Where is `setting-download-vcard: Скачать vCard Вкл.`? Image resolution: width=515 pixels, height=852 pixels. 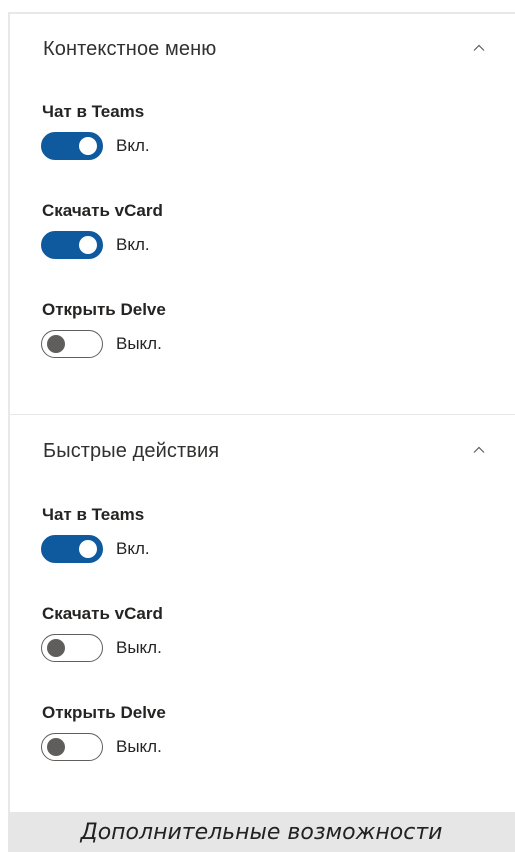 setting-download-vcard: Скачать vCard Вкл. is located at coordinates (262, 241).